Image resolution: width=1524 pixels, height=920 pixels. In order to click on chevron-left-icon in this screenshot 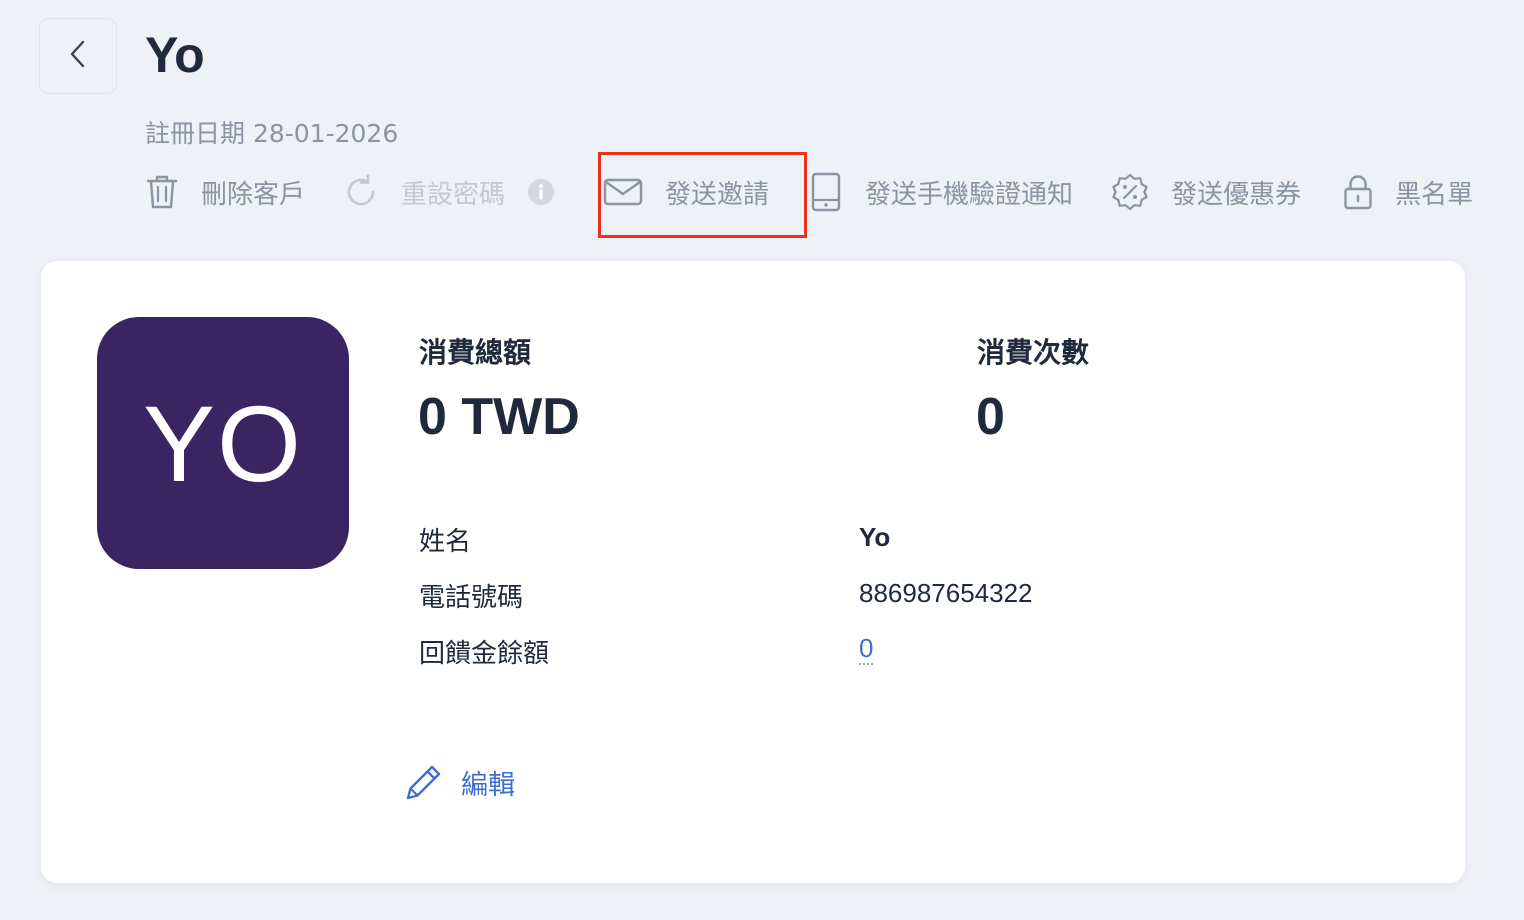, I will do `click(78, 56)`.